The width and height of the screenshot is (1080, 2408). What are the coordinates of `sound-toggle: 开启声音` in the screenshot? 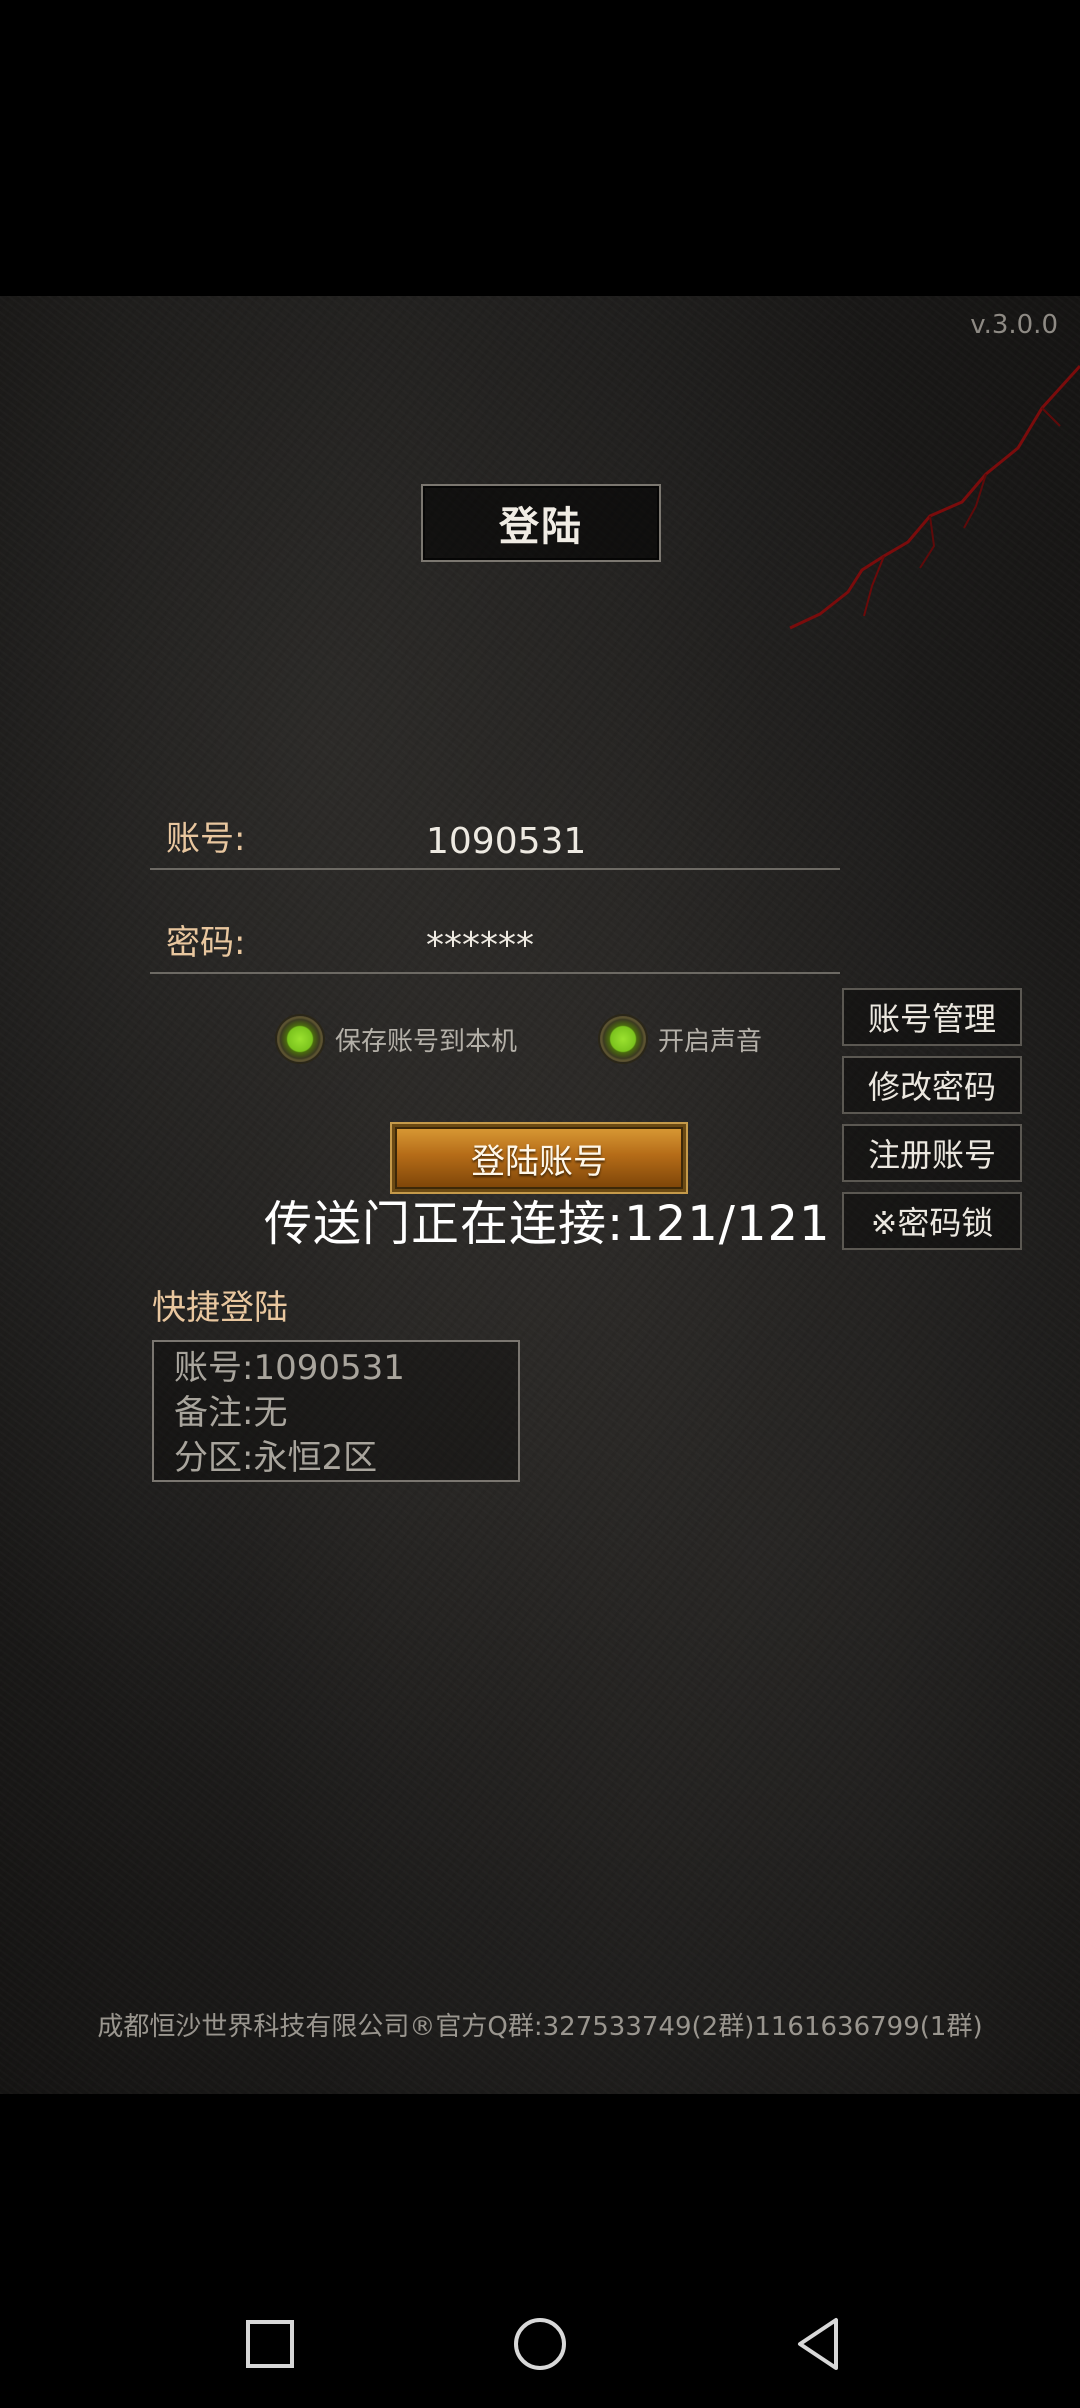 It's located at (681, 1039).